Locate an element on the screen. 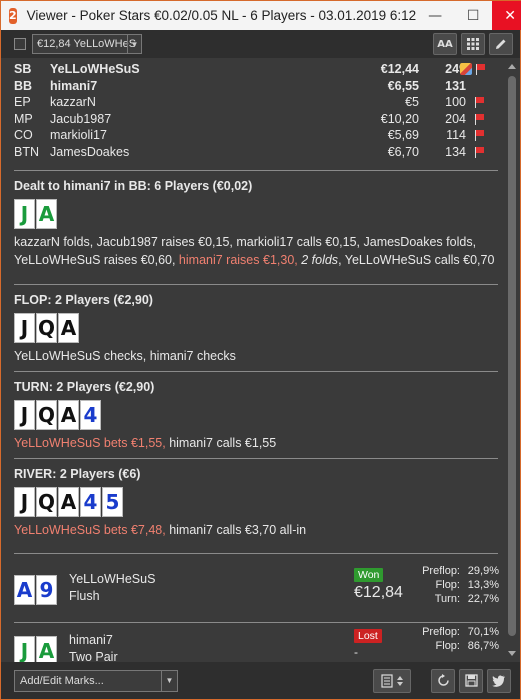  window-controls: — ☐ ✕ is located at coordinates (468, 15).